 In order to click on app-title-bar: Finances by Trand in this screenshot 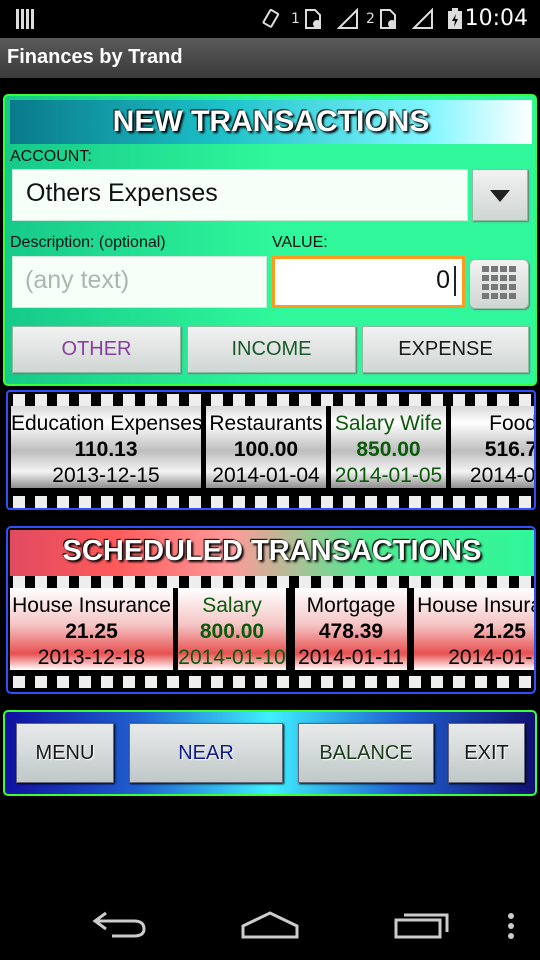, I will do `click(270, 58)`.